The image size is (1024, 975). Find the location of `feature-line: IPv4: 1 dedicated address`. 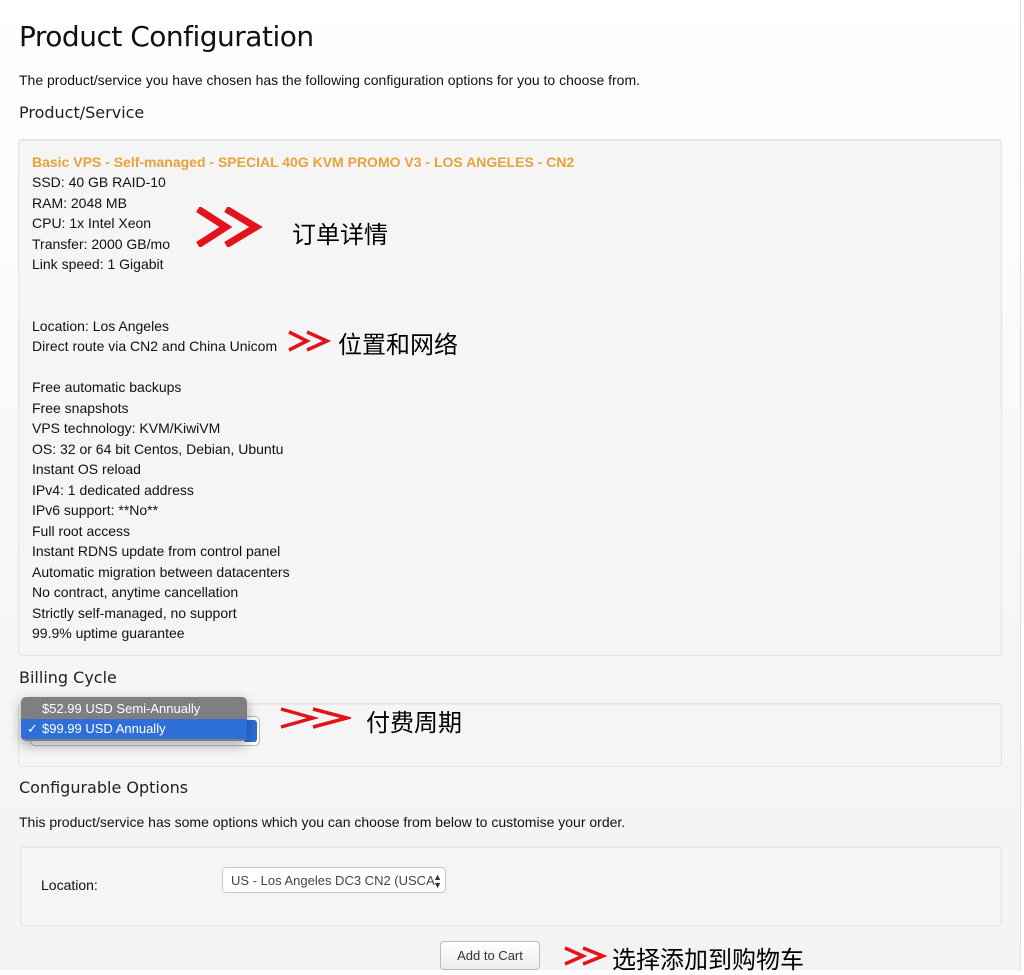

feature-line: IPv4: 1 dedicated address is located at coordinates (113, 490).